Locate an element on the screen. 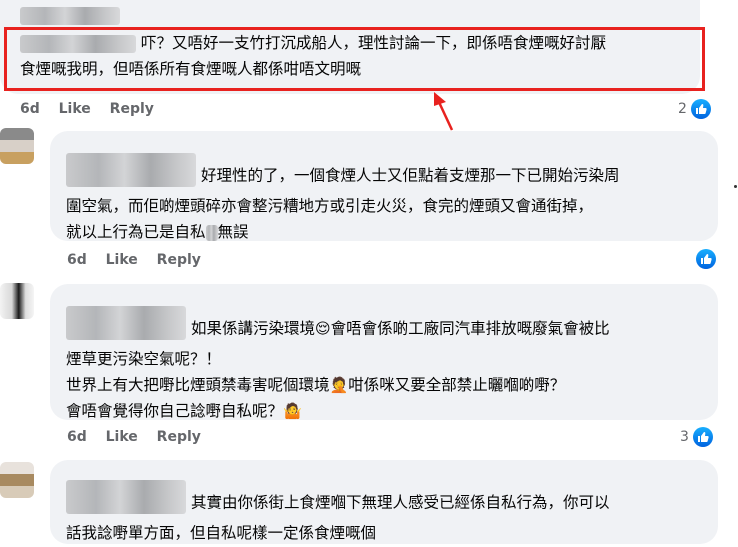 The width and height of the screenshot is (738, 547). comment-text: 話我諗嘢單方面，但自私呢樣一定係食煙嘅個 is located at coordinates (221, 533).